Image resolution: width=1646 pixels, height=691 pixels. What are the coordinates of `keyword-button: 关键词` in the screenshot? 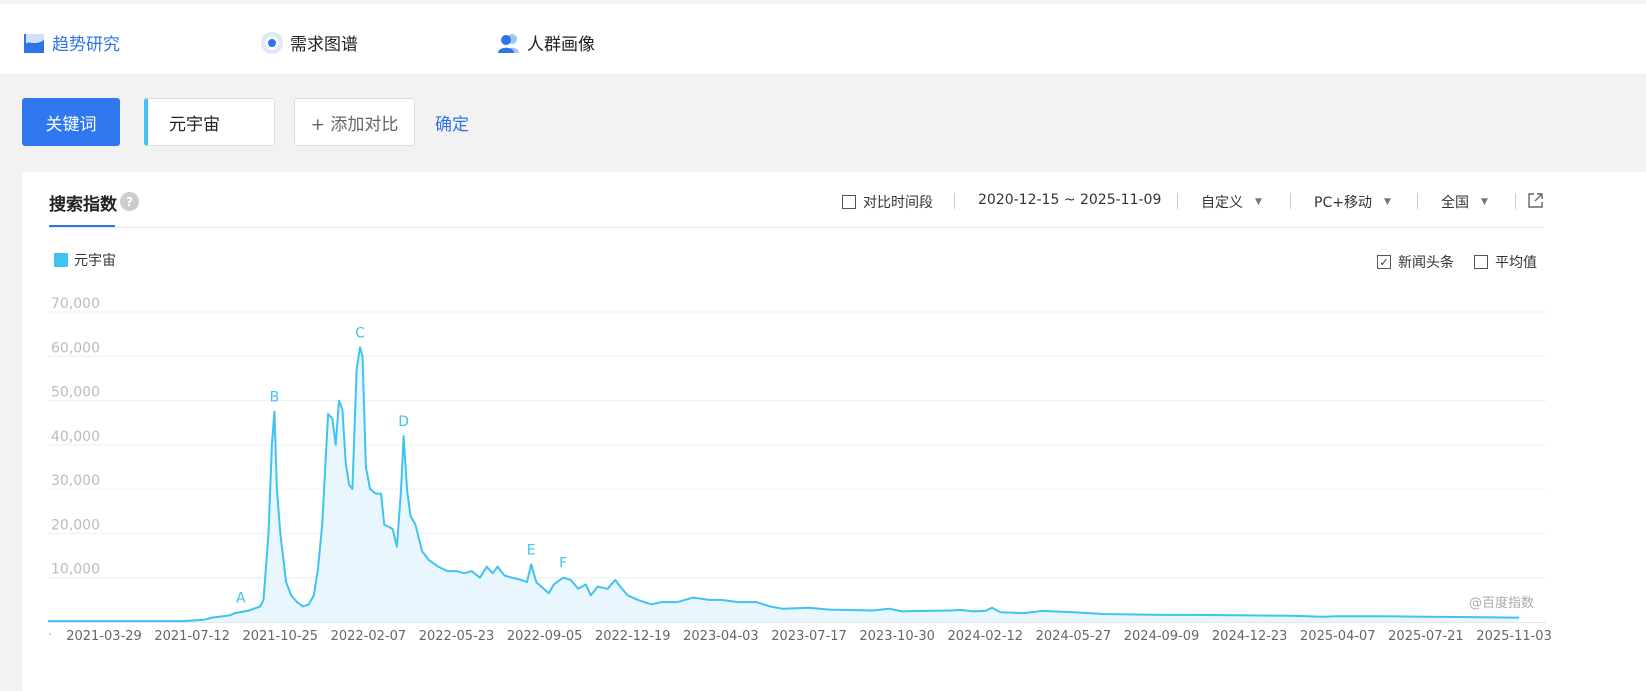 It's located at (71, 122).